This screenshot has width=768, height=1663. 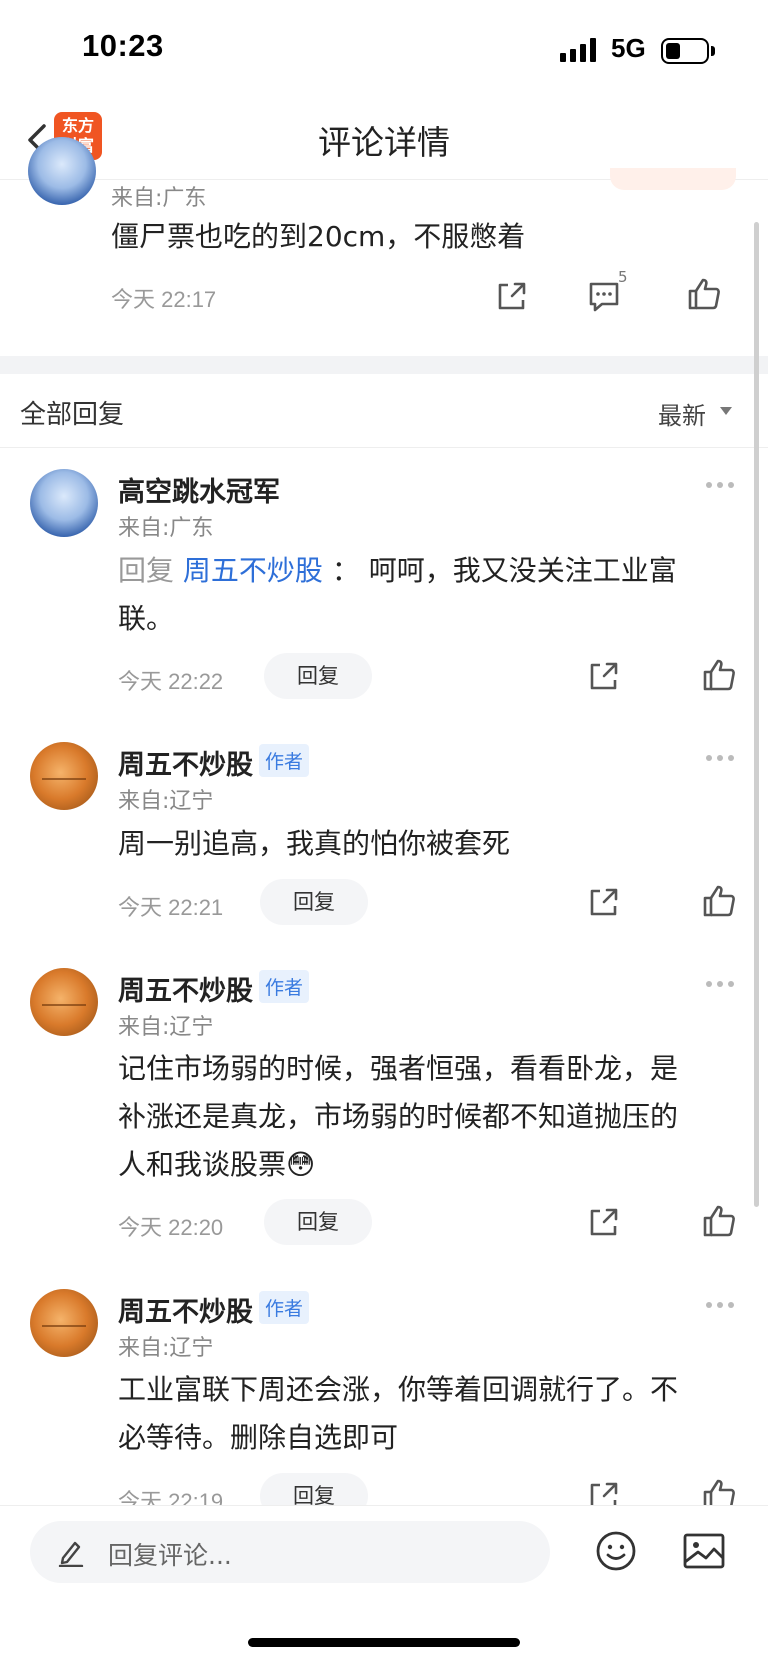 What do you see at coordinates (64, 1323) in the screenshot?
I see `avatar` at bounding box center [64, 1323].